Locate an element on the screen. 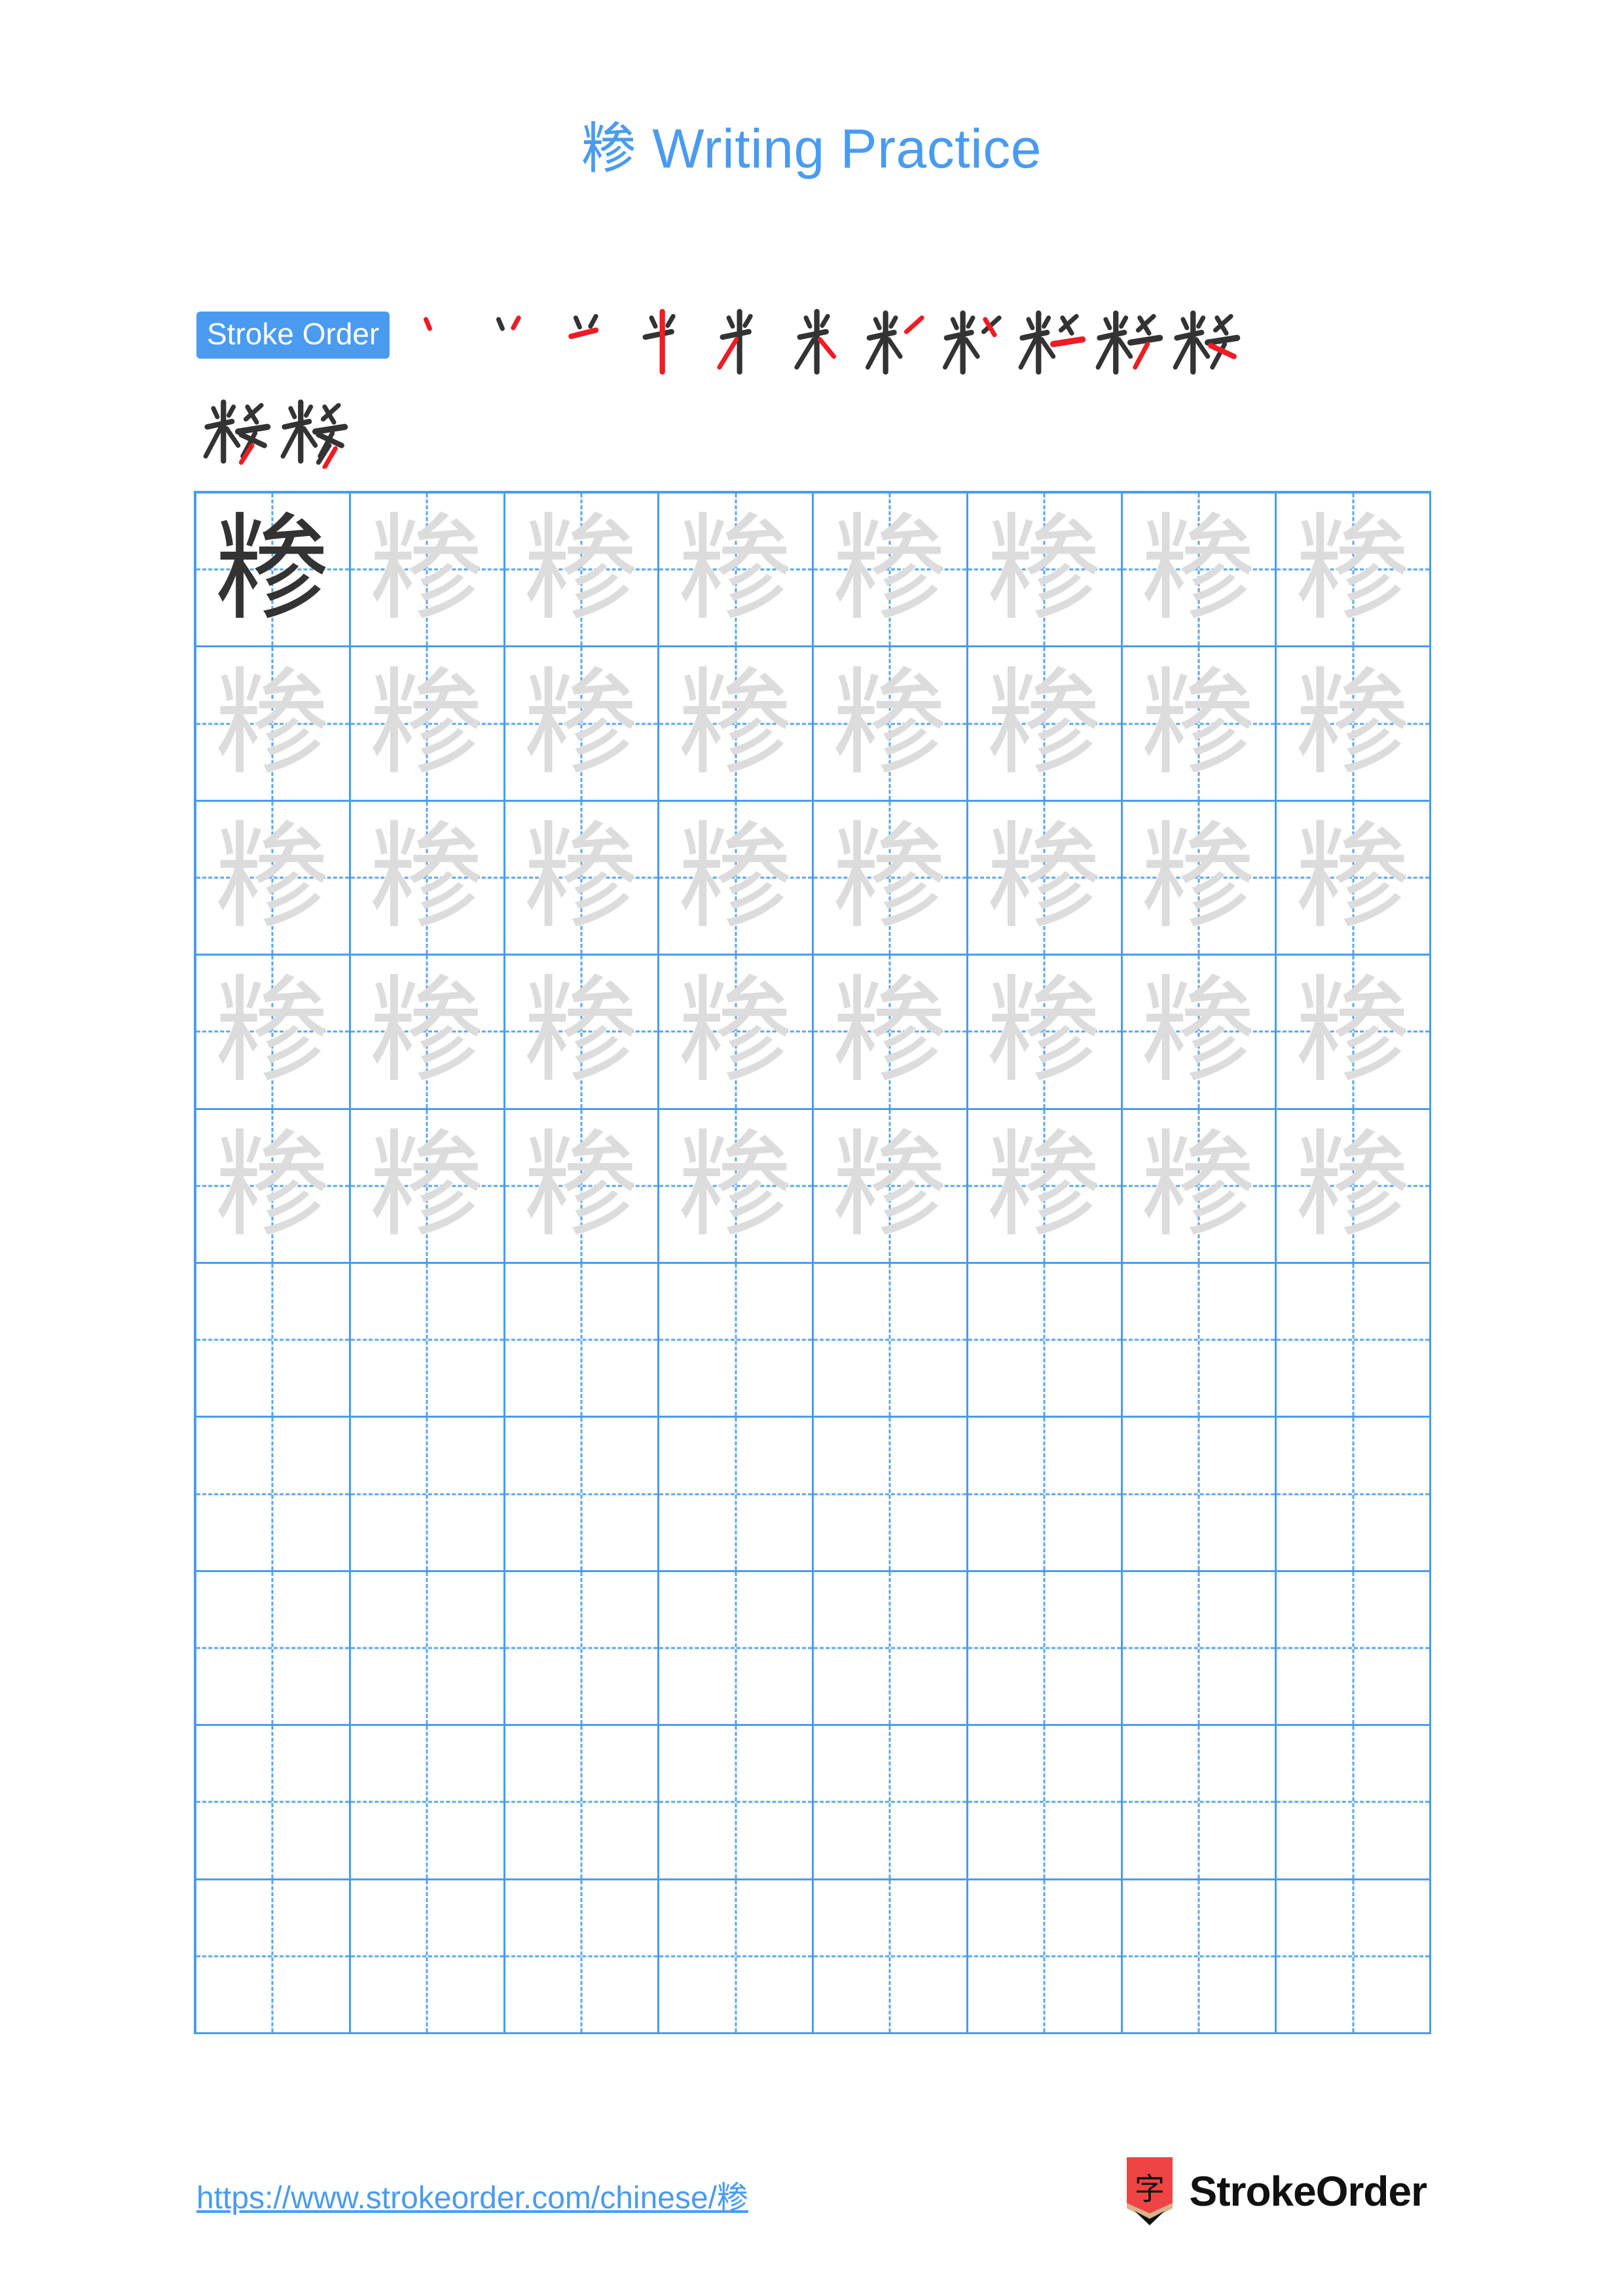 The image size is (1623, 2296). title-suffix: Writing Practice is located at coordinates (839, 148).